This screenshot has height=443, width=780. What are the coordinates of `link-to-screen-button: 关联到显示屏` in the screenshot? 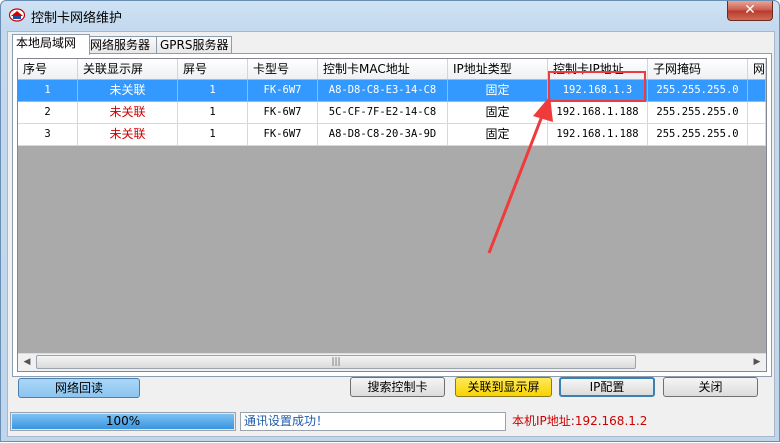 It's located at (503, 387).